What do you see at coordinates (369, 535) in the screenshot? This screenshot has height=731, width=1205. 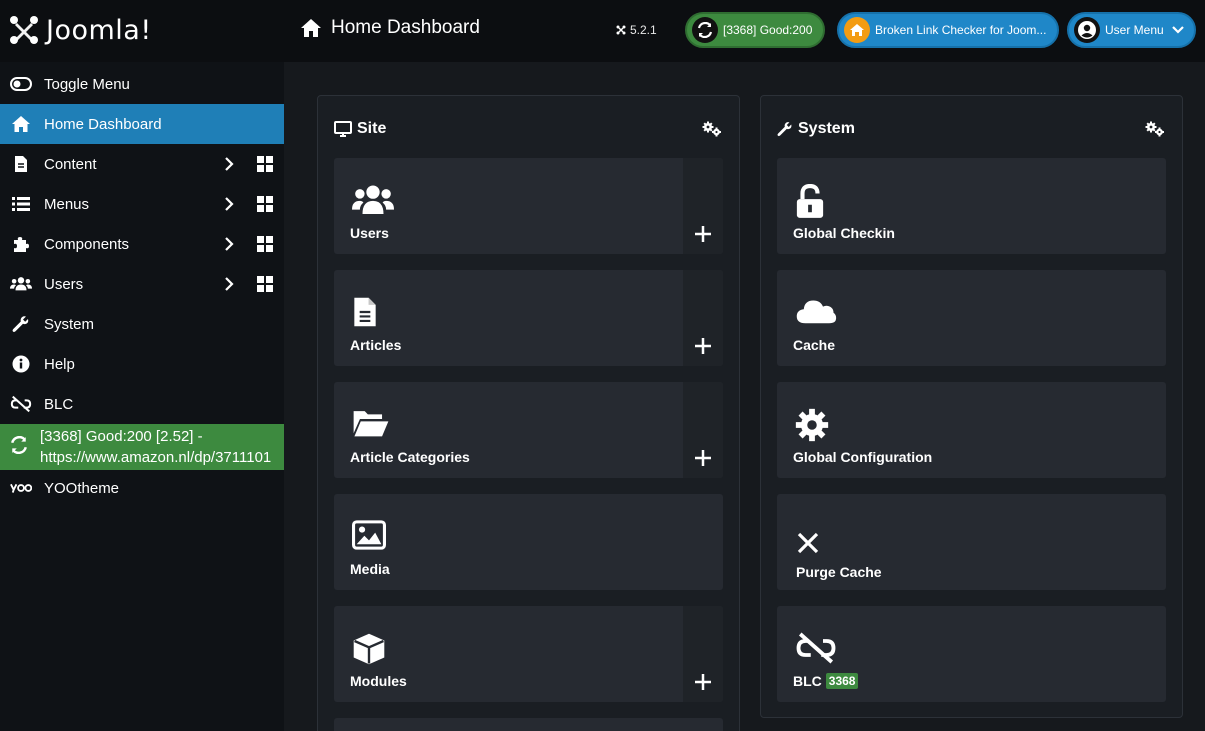 I see `image-icon` at bounding box center [369, 535].